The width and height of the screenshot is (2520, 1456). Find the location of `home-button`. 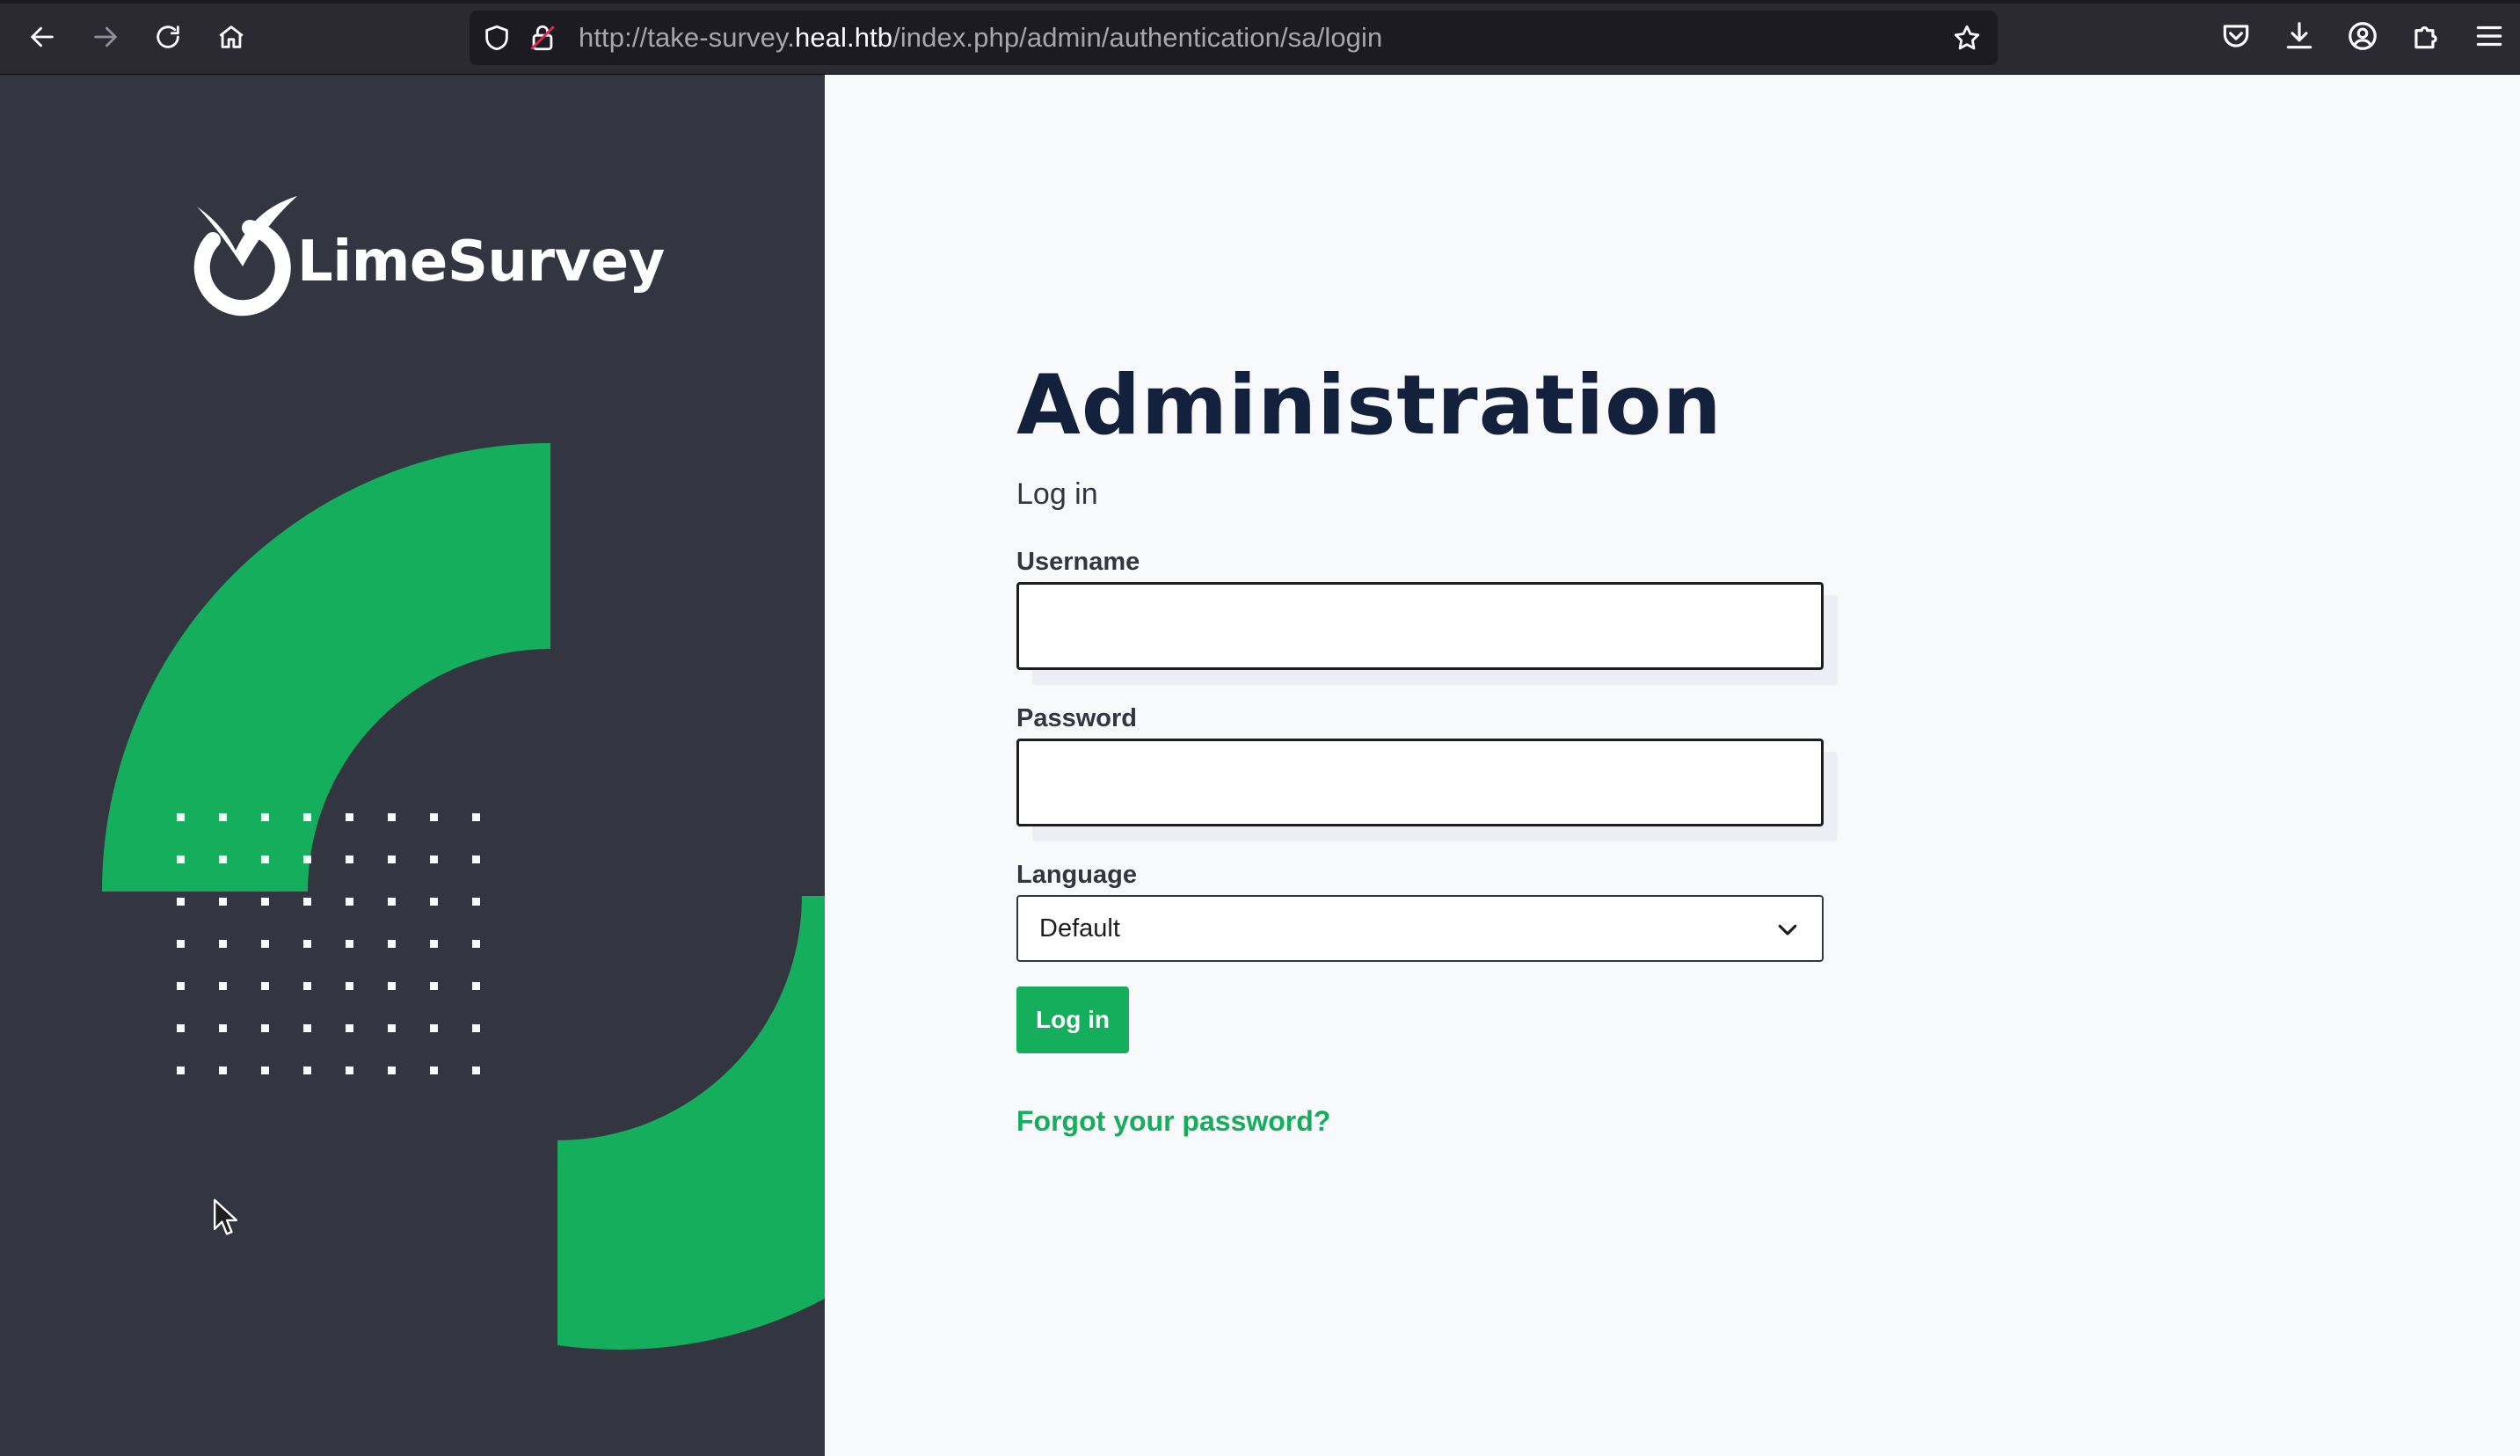

home-button is located at coordinates (231, 37).